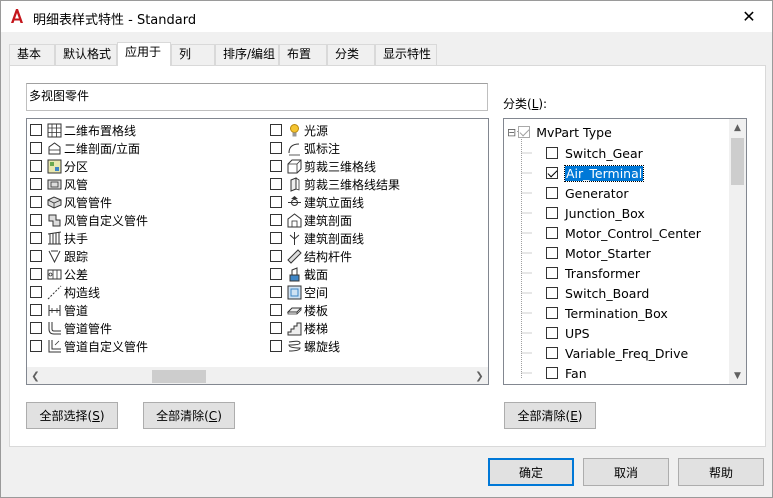 The width and height of the screenshot is (773, 498). Describe the element at coordinates (311, 256) in the screenshot. I see `list-item-structural-member: 结构杆件` at that location.